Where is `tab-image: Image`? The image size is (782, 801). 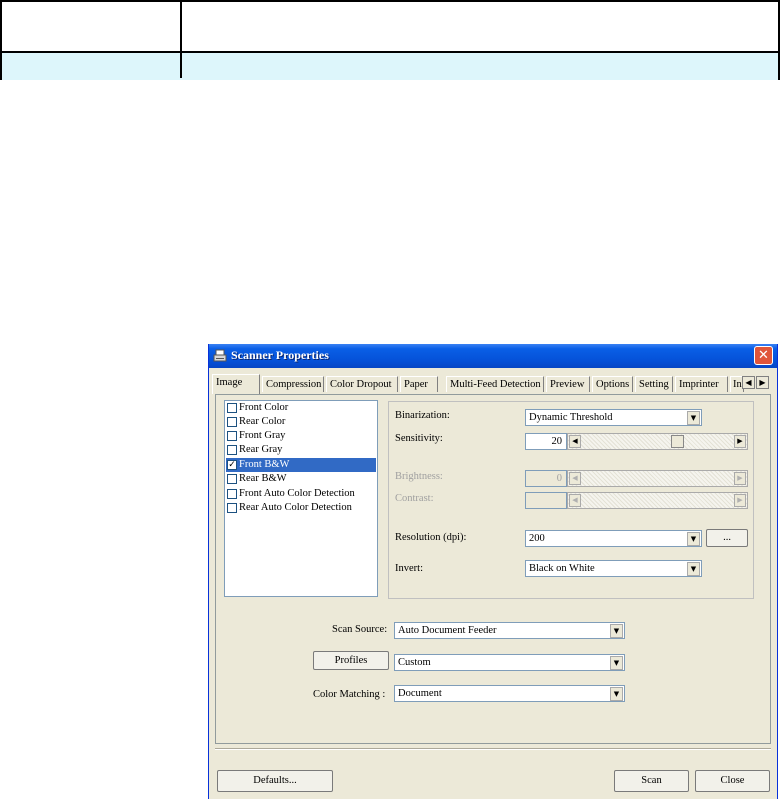
tab-image: Image is located at coordinates (236, 384).